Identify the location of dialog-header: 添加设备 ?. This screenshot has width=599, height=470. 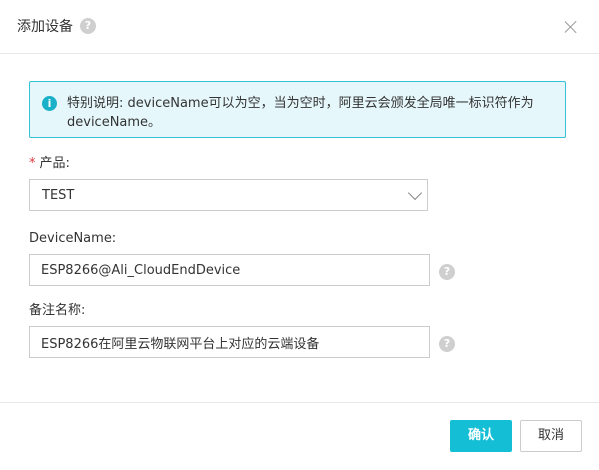
(299, 27).